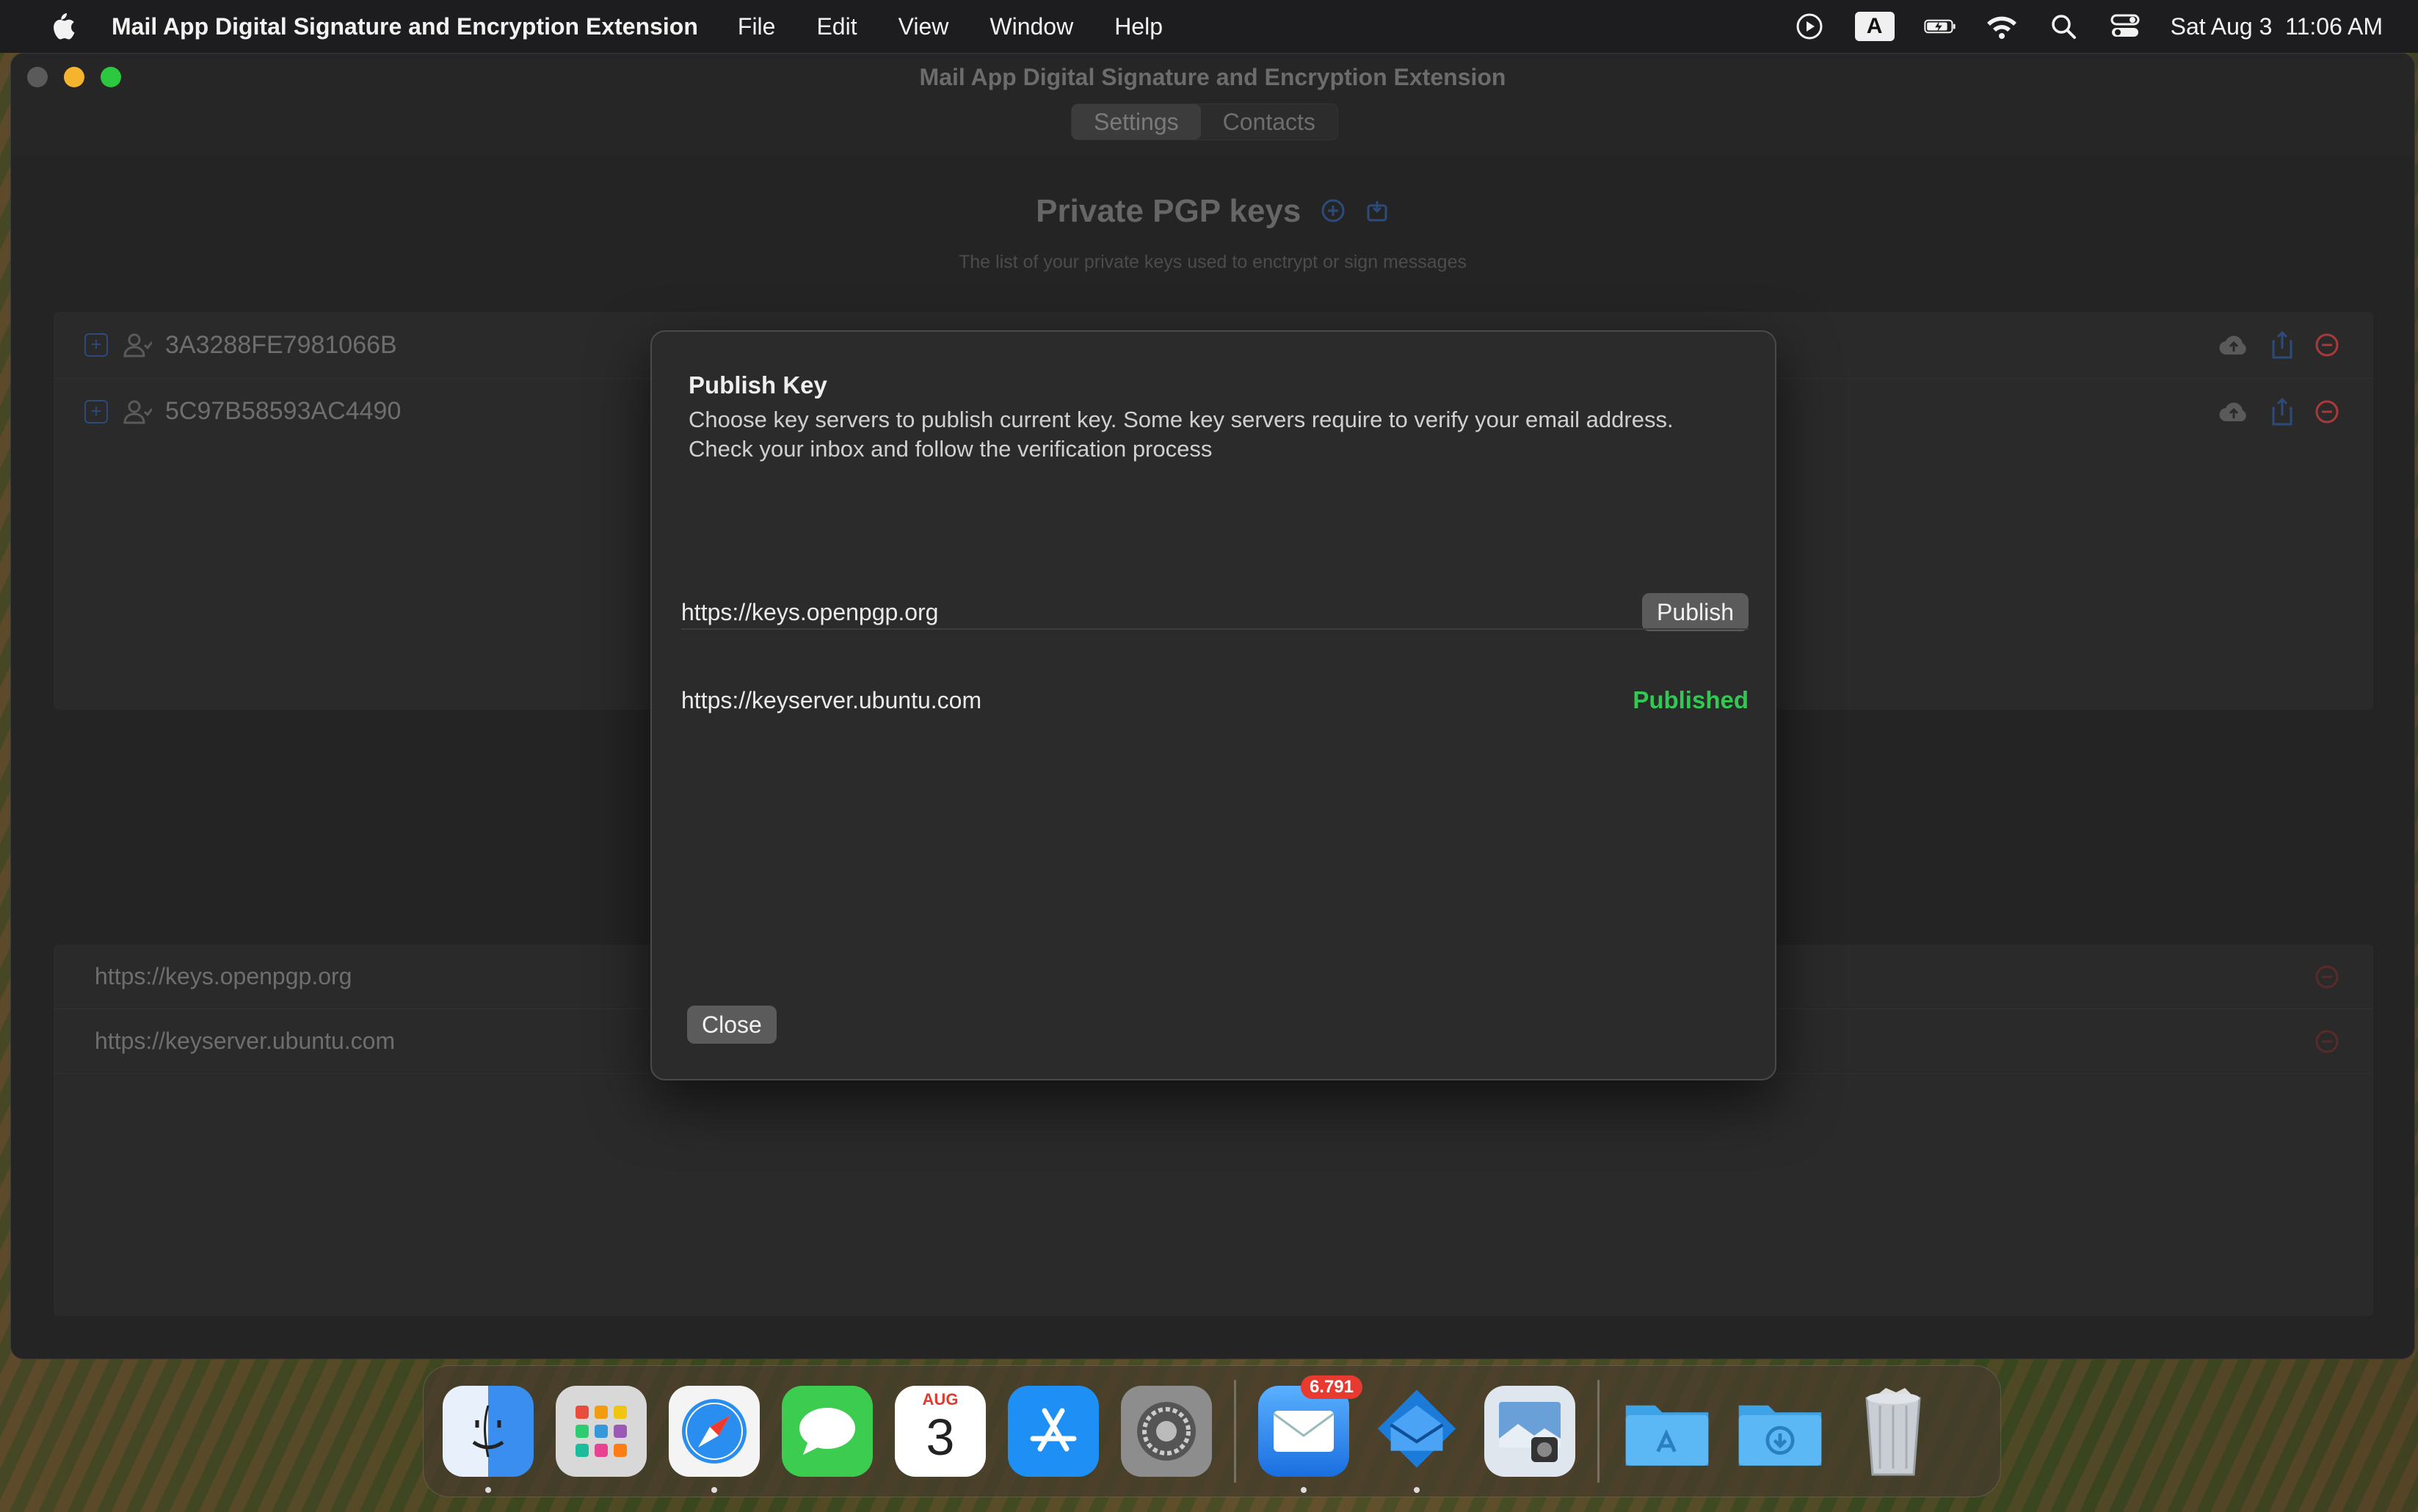 Image resolution: width=2418 pixels, height=1512 pixels. What do you see at coordinates (1667, 1431) in the screenshot?
I see `applications-folder-icon` at bounding box center [1667, 1431].